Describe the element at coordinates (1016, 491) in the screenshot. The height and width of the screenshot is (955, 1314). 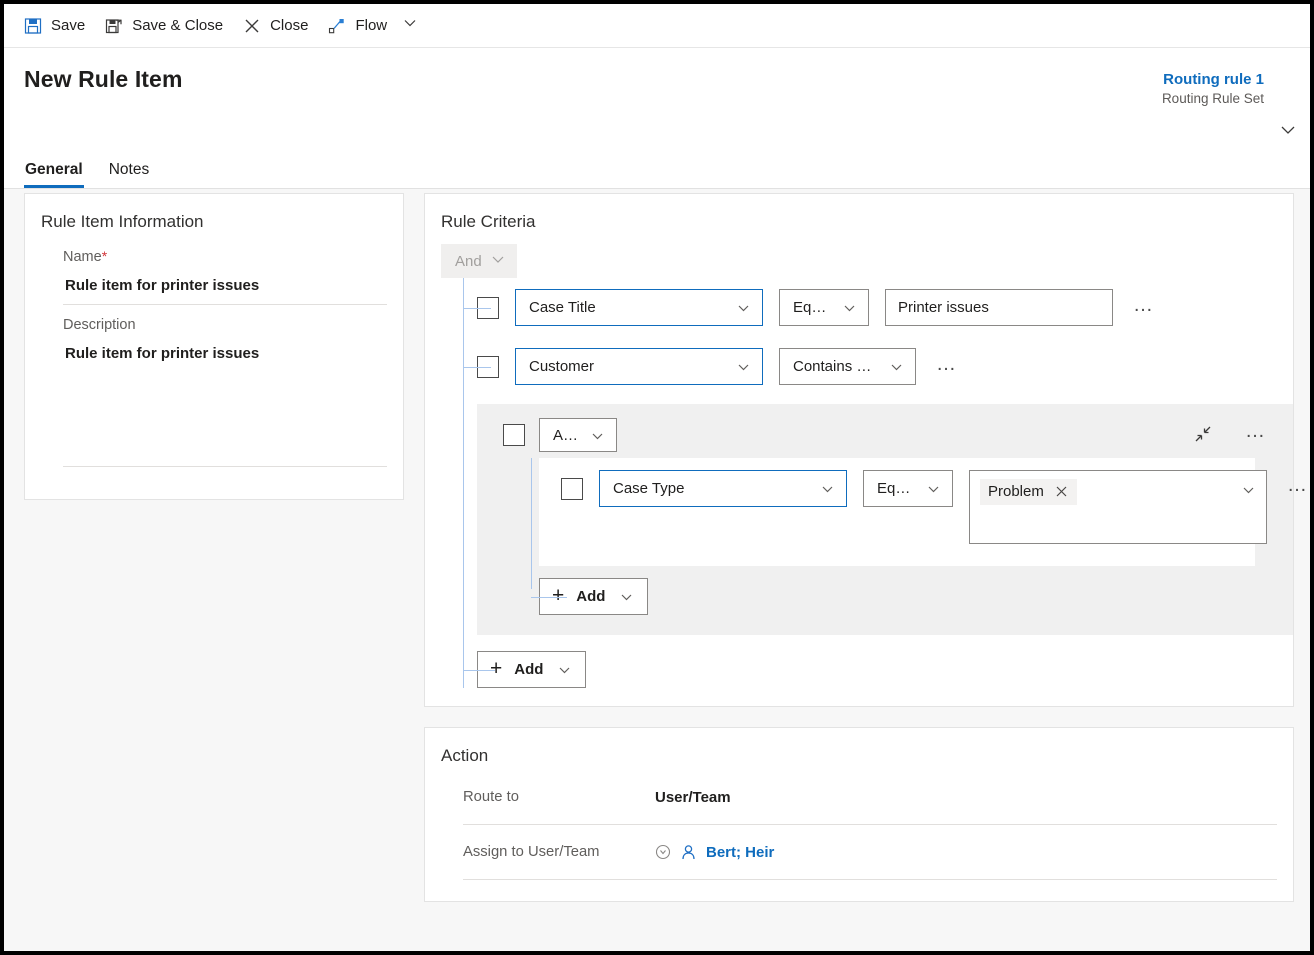
I see `selected-value-tag-label: Problem` at that location.